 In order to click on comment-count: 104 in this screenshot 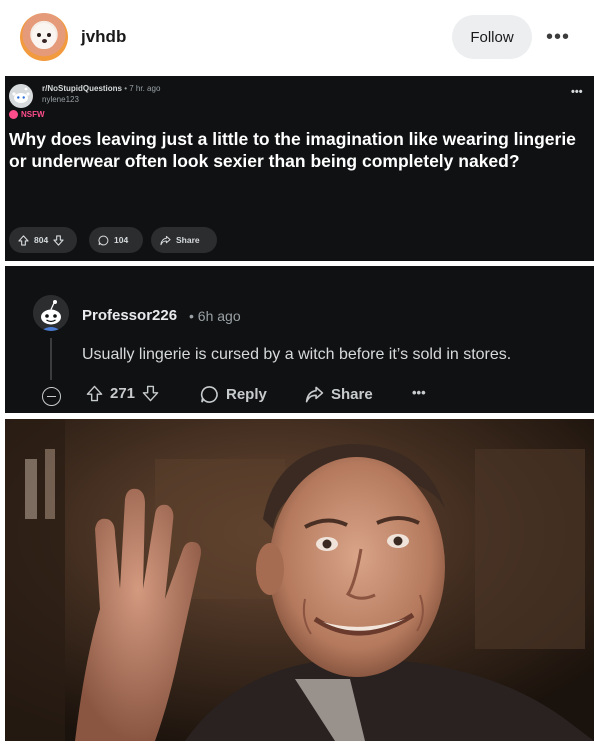, I will do `click(121, 240)`.